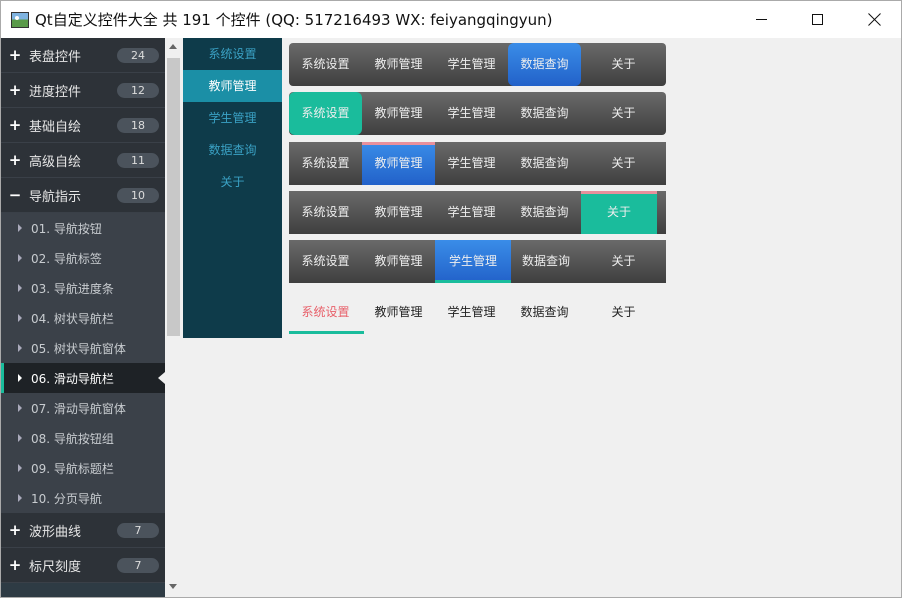 Image resolution: width=902 pixels, height=598 pixels. Describe the element at coordinates (83, 565) in the screenshot. I see `sidebar-group-ruler: + 标尺刻度 7` at that location.